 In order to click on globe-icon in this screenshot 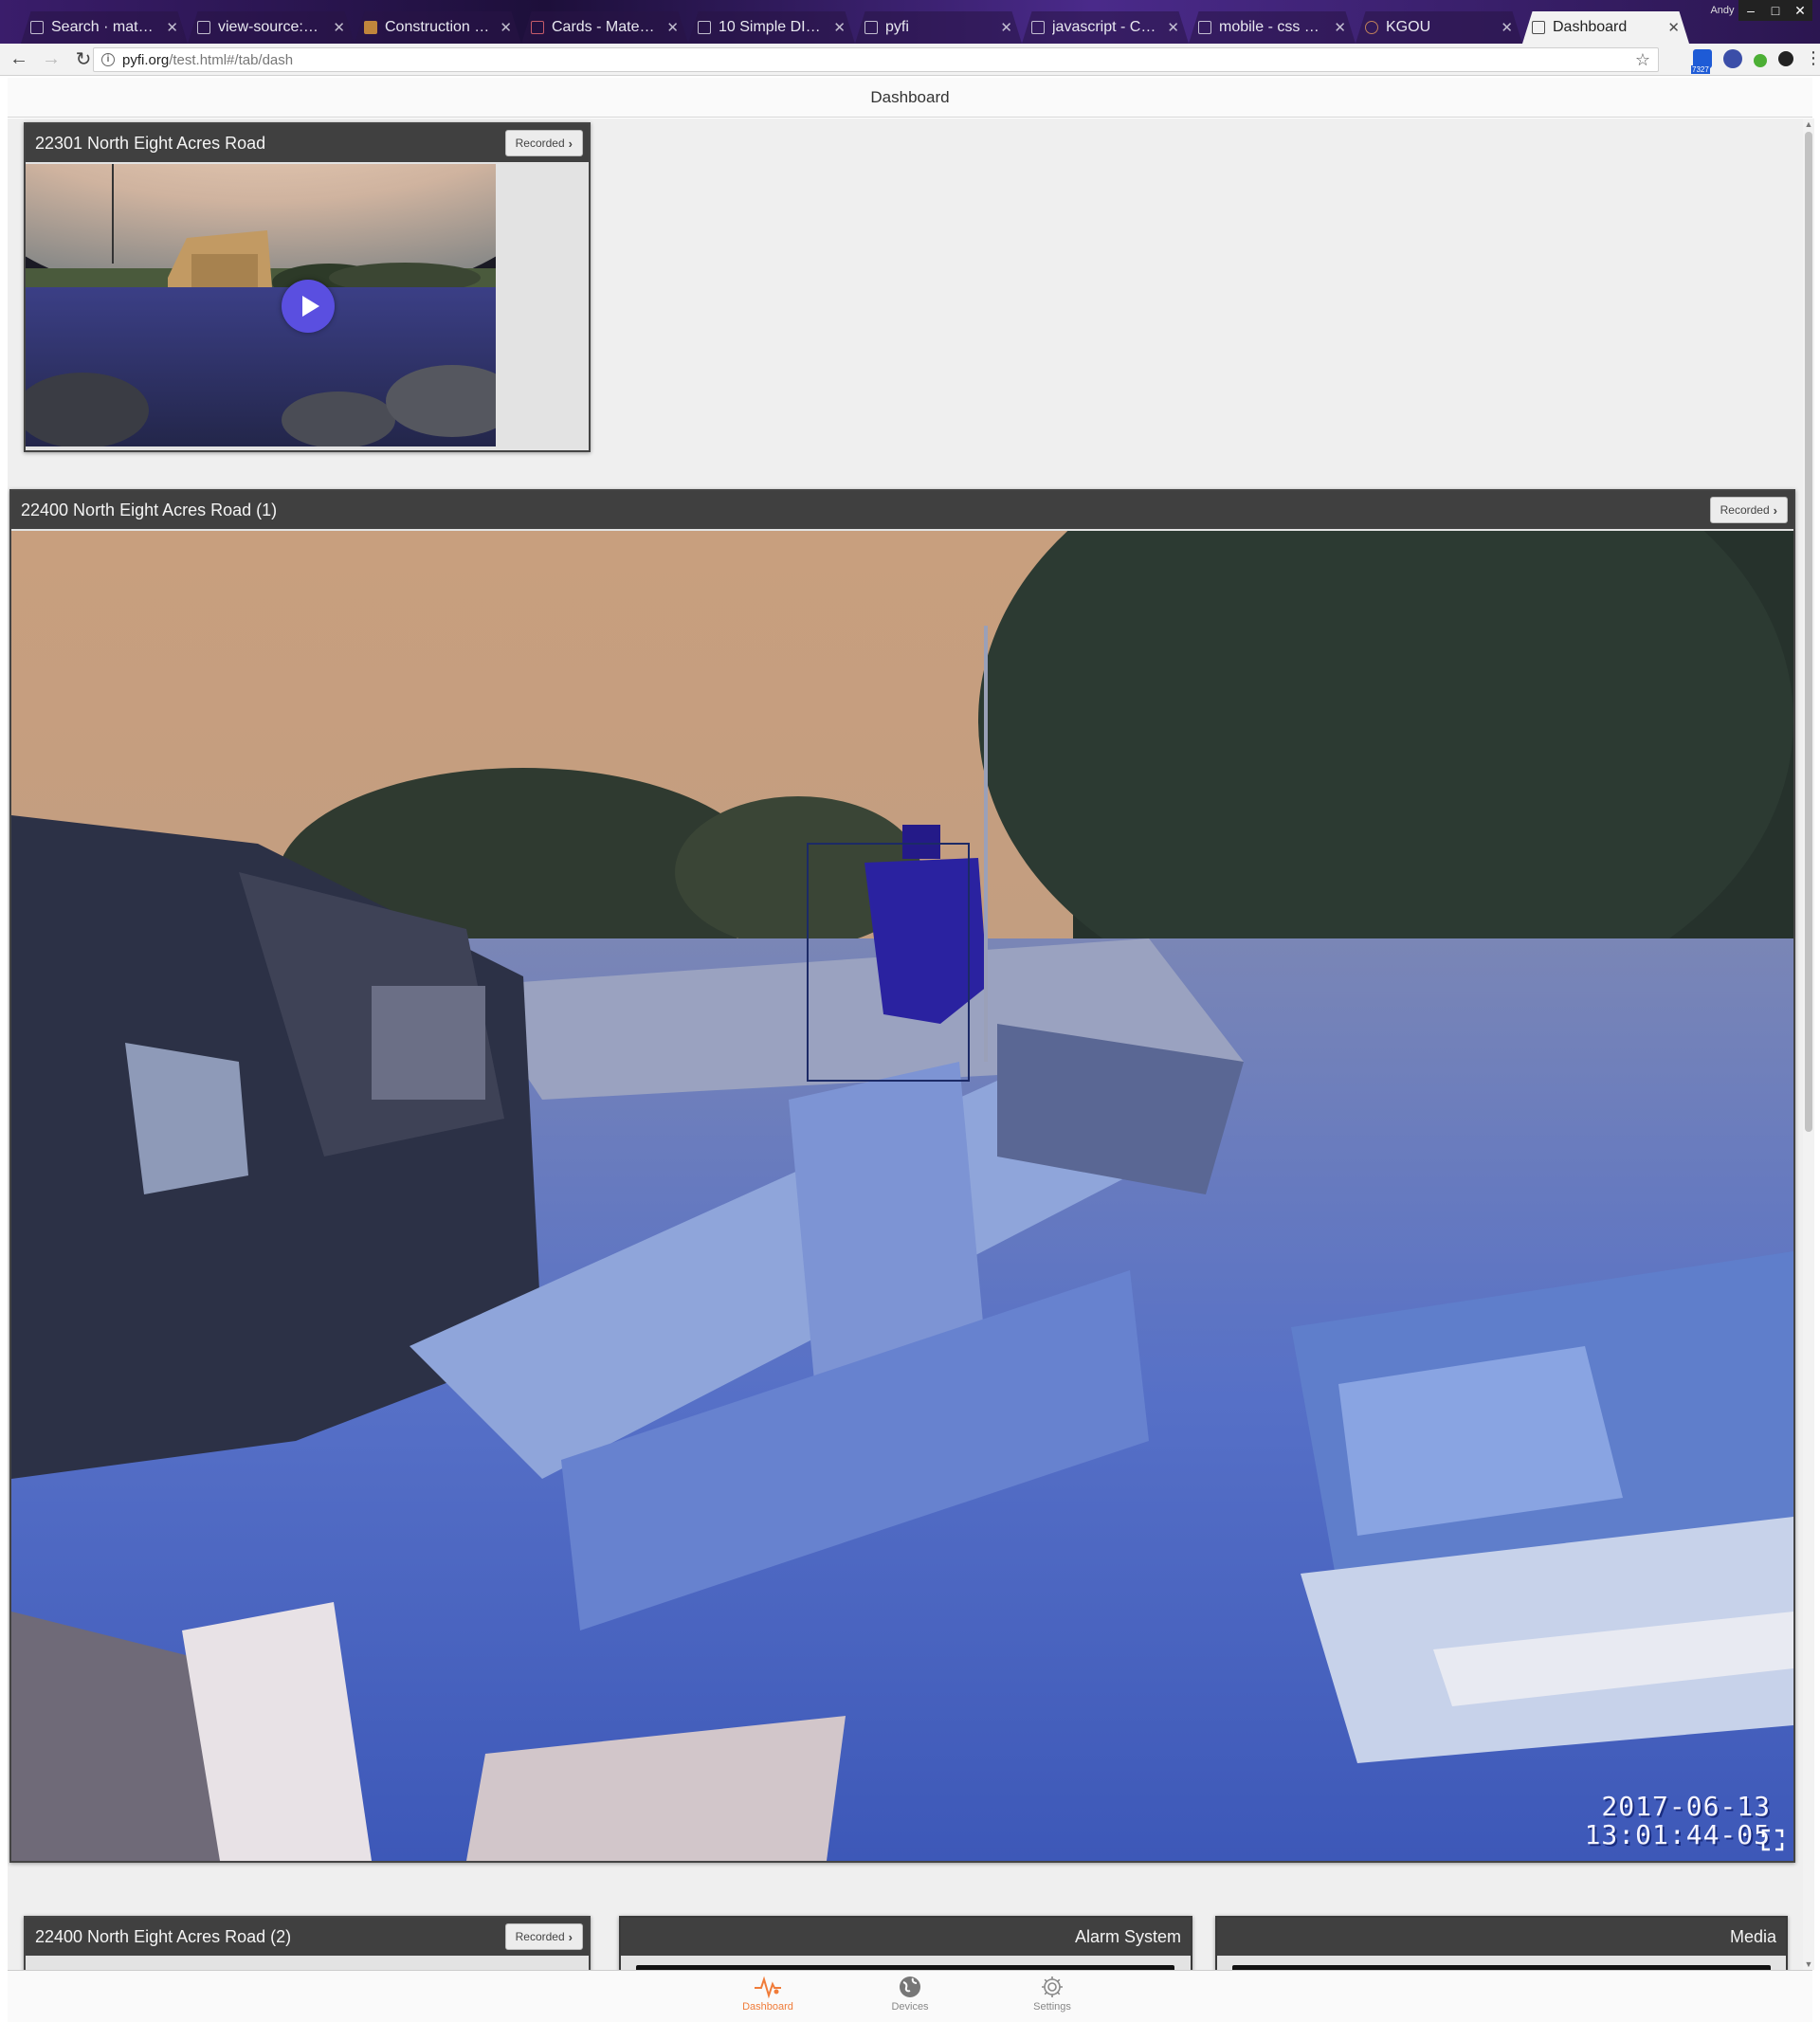, I will do `click(910, 1986)`.